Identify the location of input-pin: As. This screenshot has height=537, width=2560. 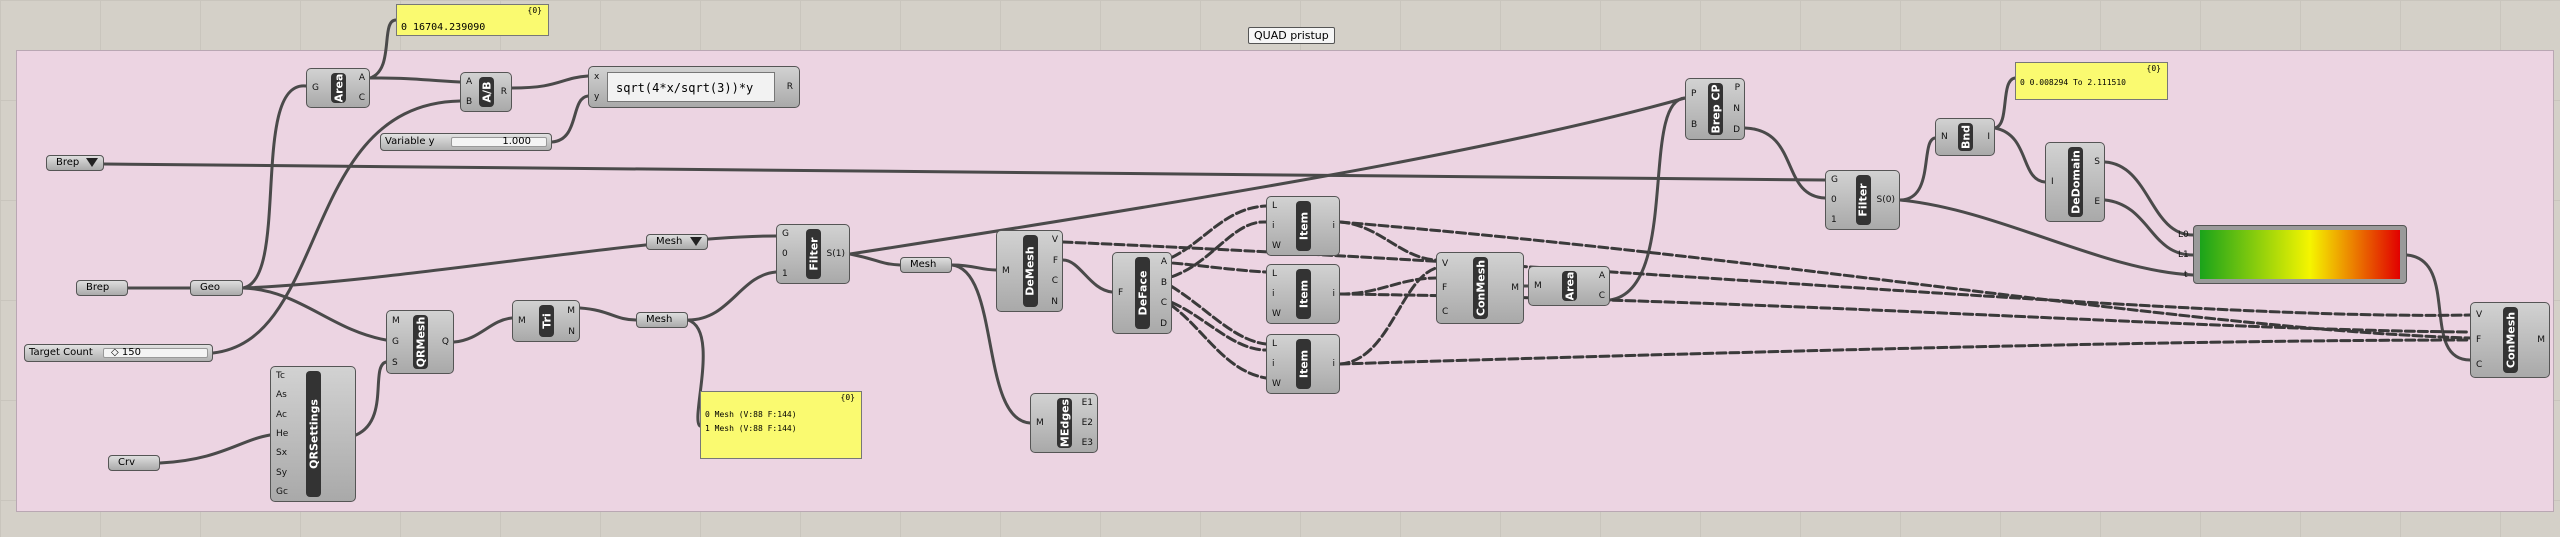
(281, 395).